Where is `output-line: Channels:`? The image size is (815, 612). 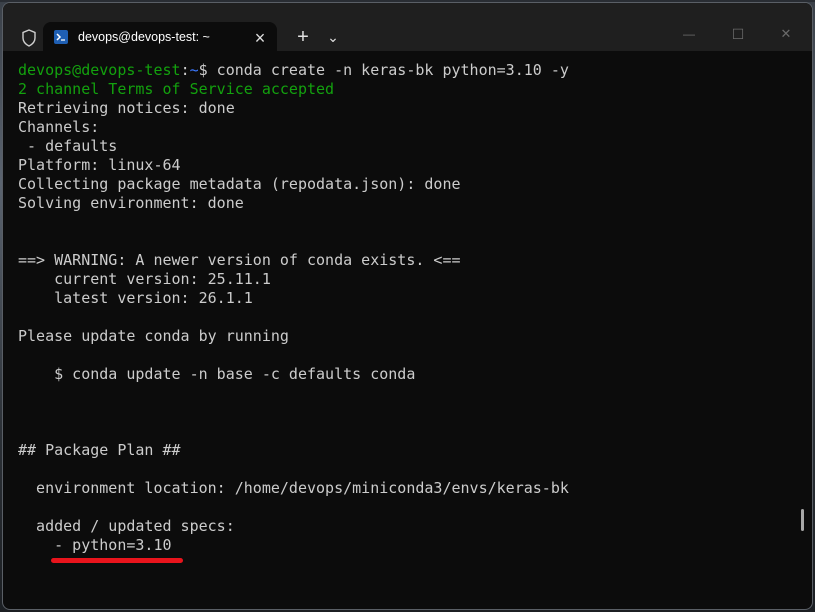 output-line: Channels: is located at coordinates (59, 127).